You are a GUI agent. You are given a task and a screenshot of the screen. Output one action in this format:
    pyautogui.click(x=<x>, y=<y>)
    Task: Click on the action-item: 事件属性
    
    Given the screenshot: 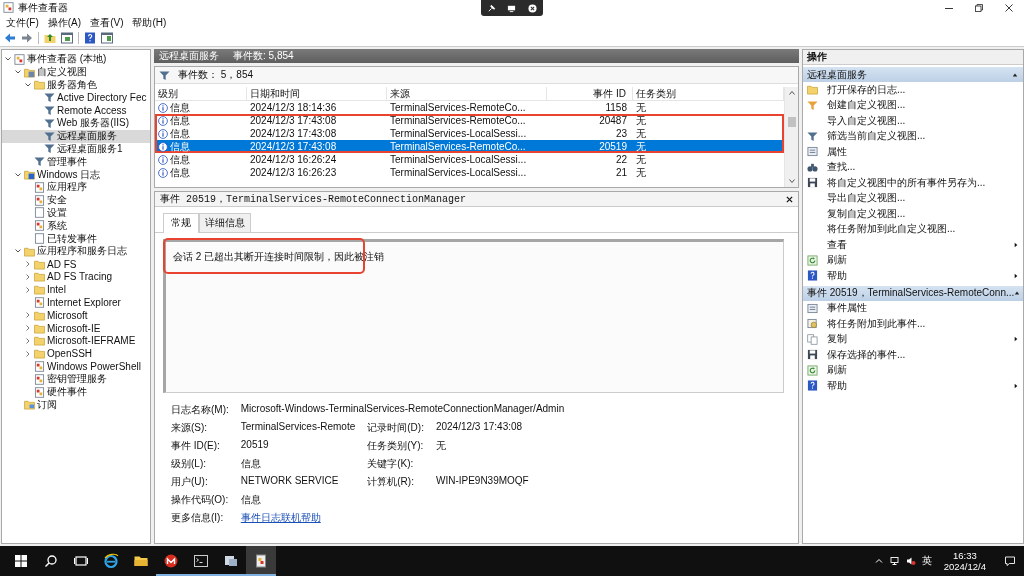 What is the action you would take?
    pyautogui.click(x=913, y=308)
    